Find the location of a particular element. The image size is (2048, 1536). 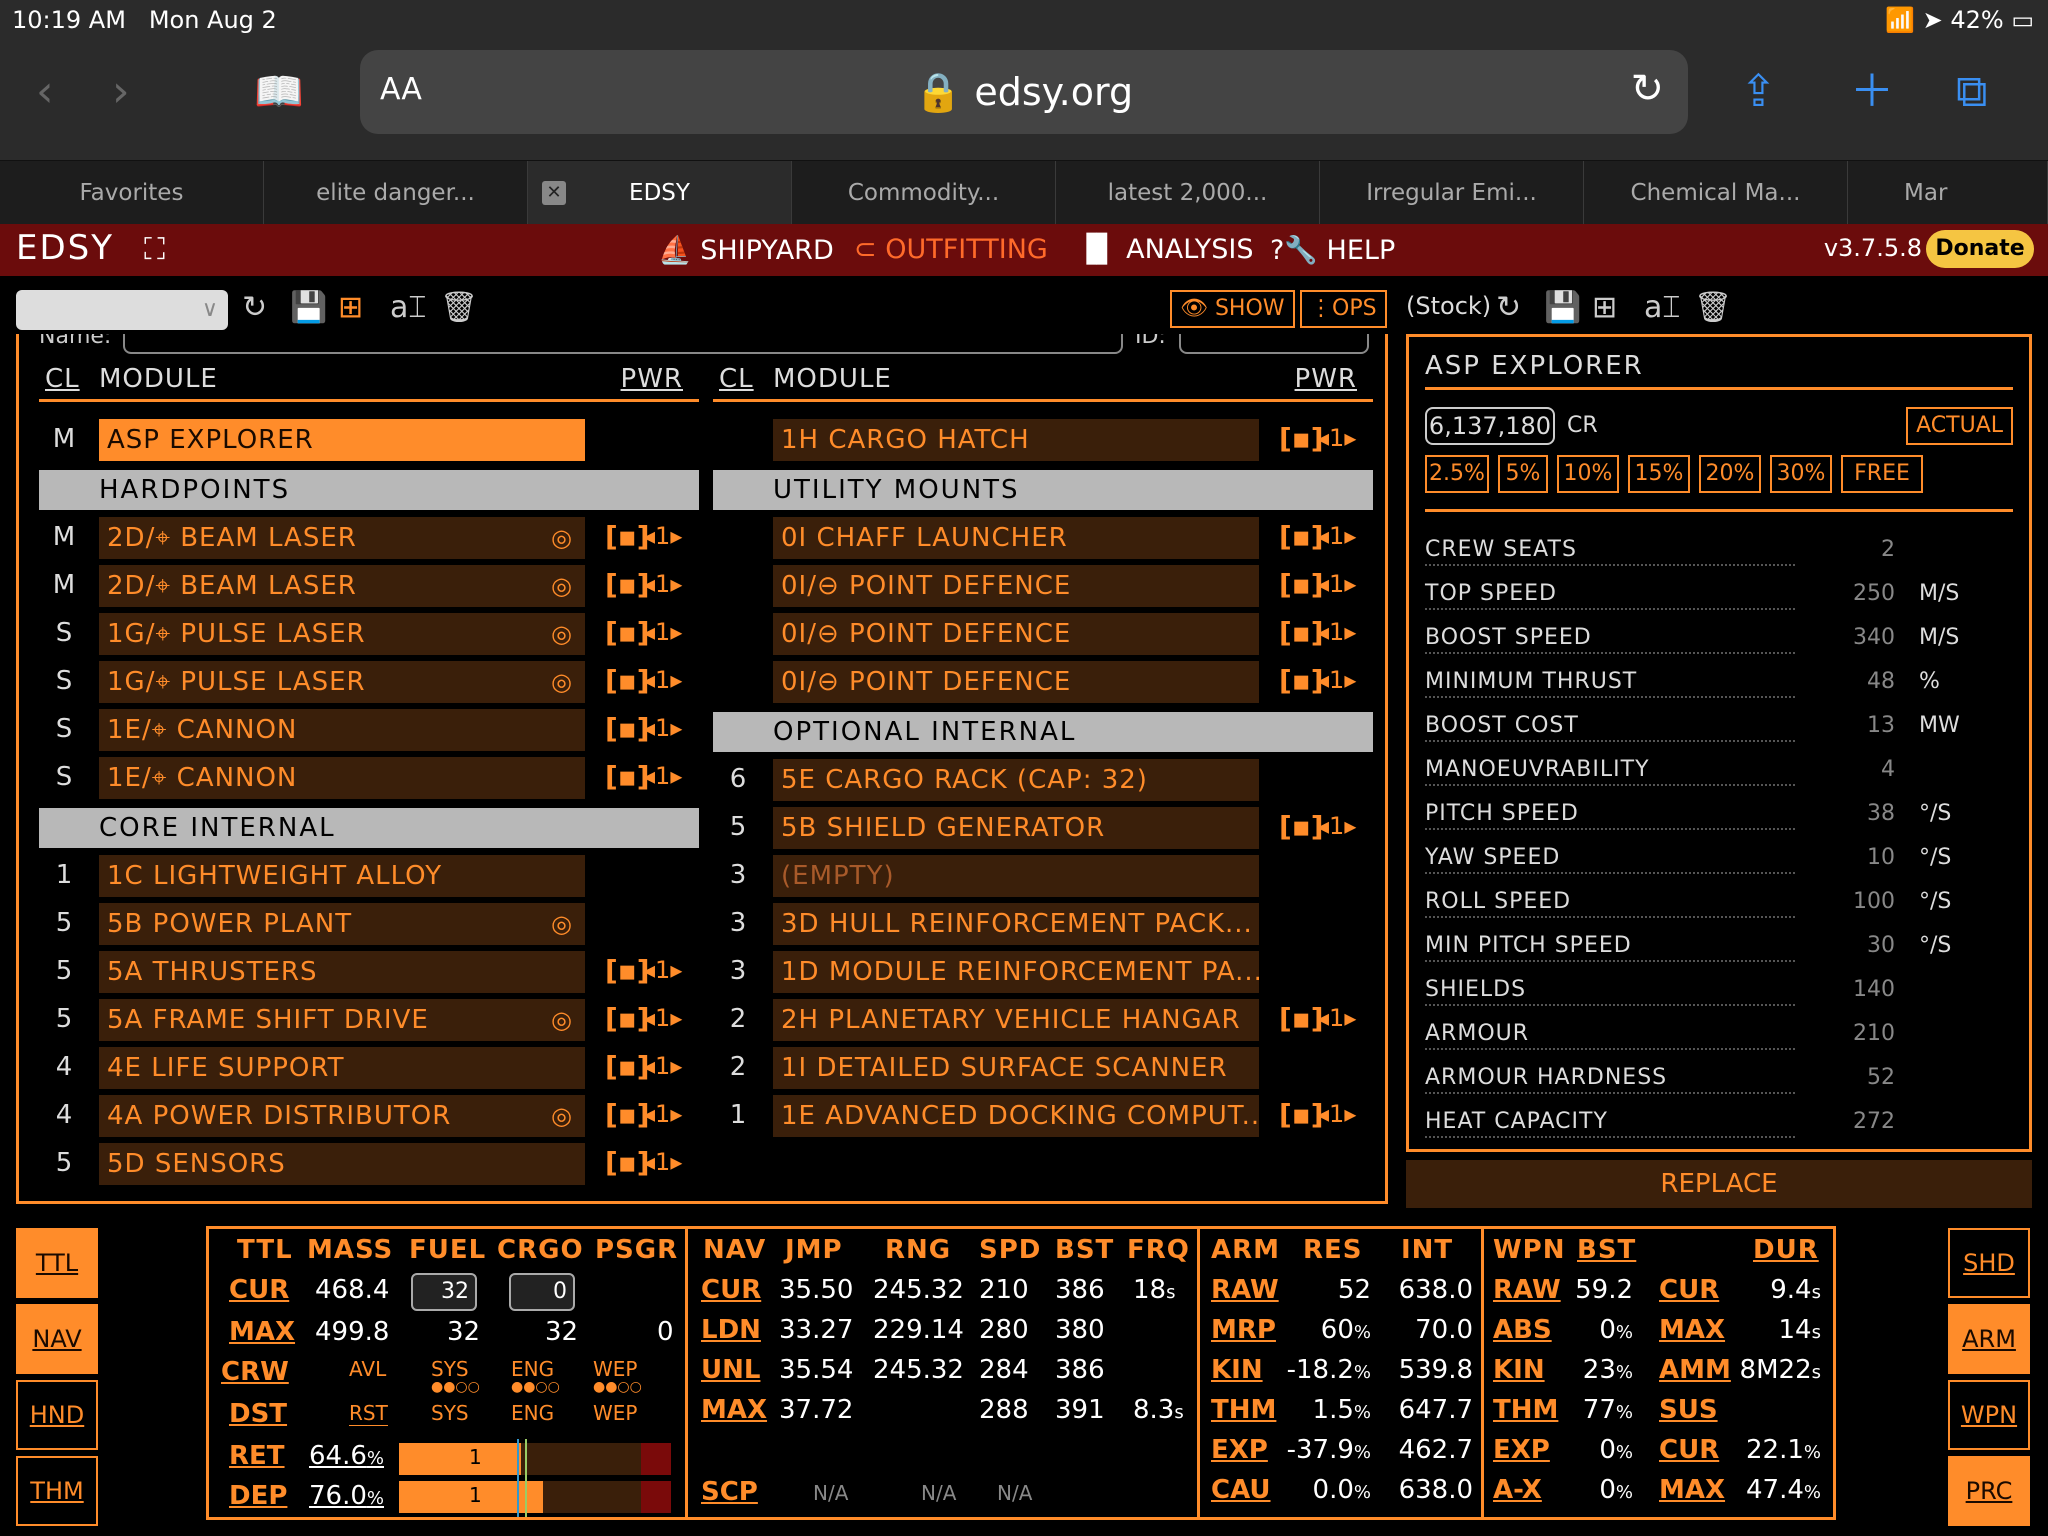

tabs-overview-icon: ⧉ is located at coordinates (1971, 92).